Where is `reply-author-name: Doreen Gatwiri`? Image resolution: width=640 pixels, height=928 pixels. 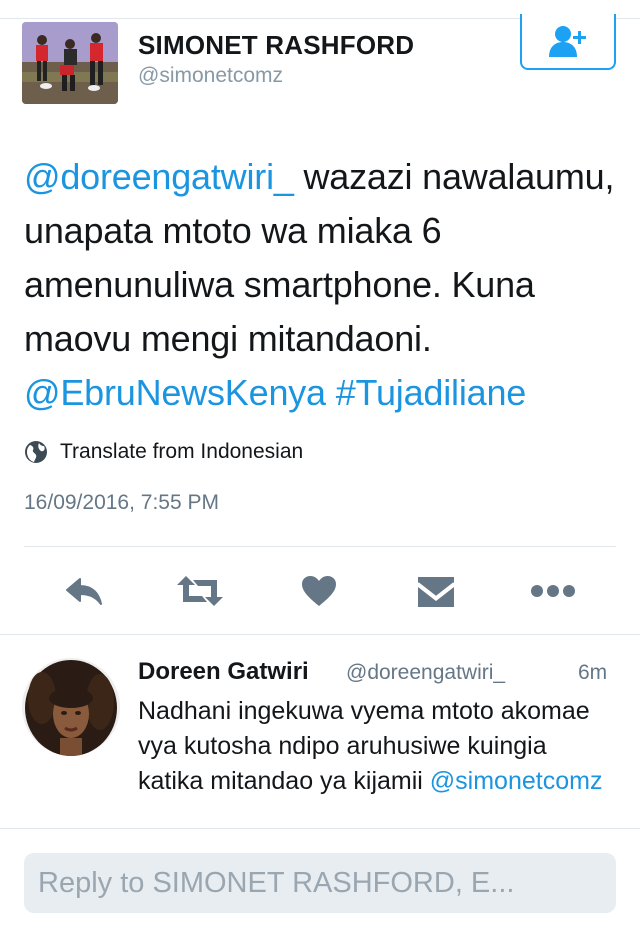
reply-author-name: Doreen Gatwiri is located at coordinates (223, 672).